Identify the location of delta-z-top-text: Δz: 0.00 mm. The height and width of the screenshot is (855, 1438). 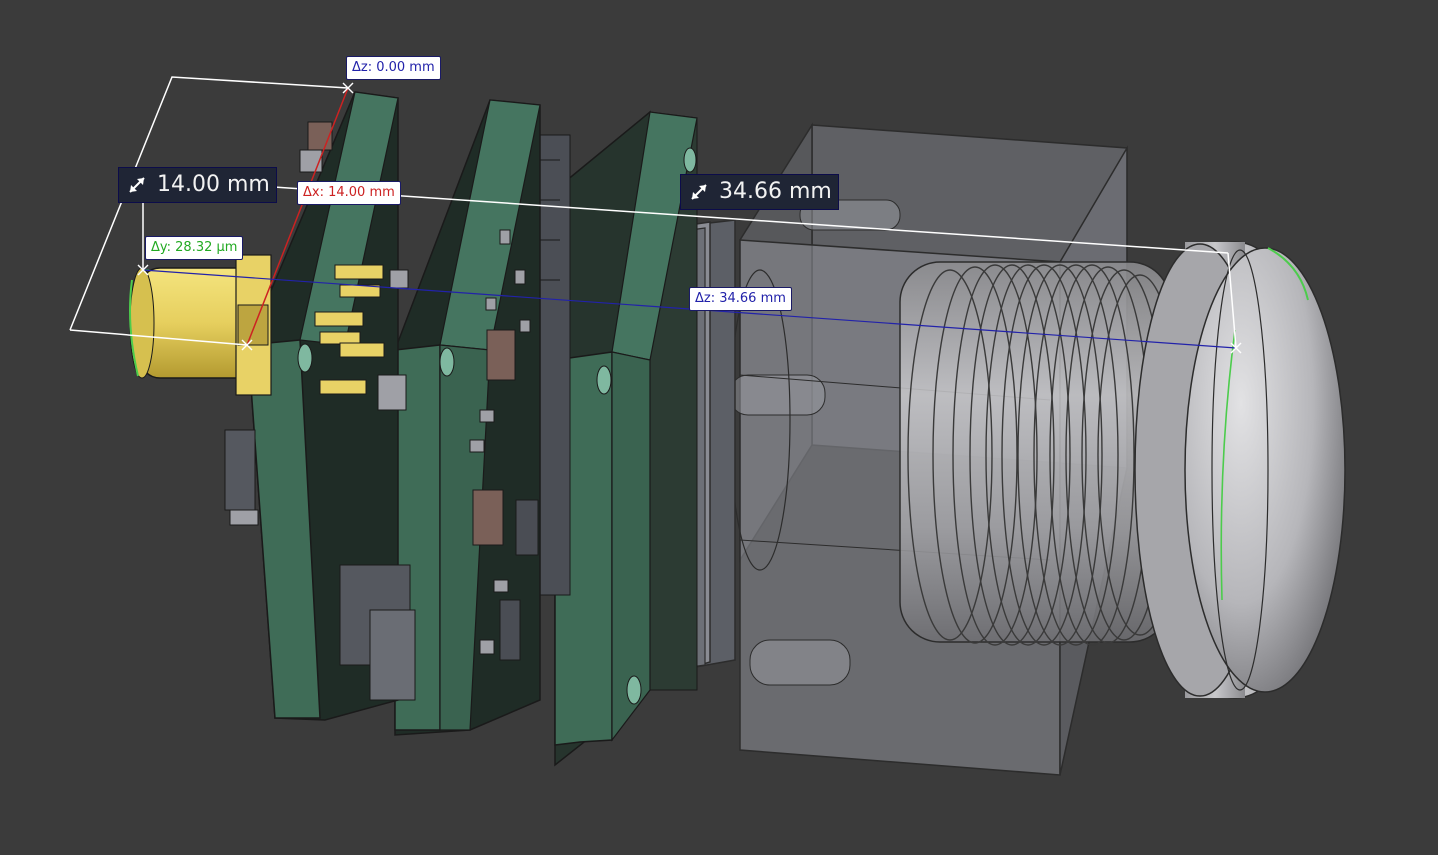
(393, 67).